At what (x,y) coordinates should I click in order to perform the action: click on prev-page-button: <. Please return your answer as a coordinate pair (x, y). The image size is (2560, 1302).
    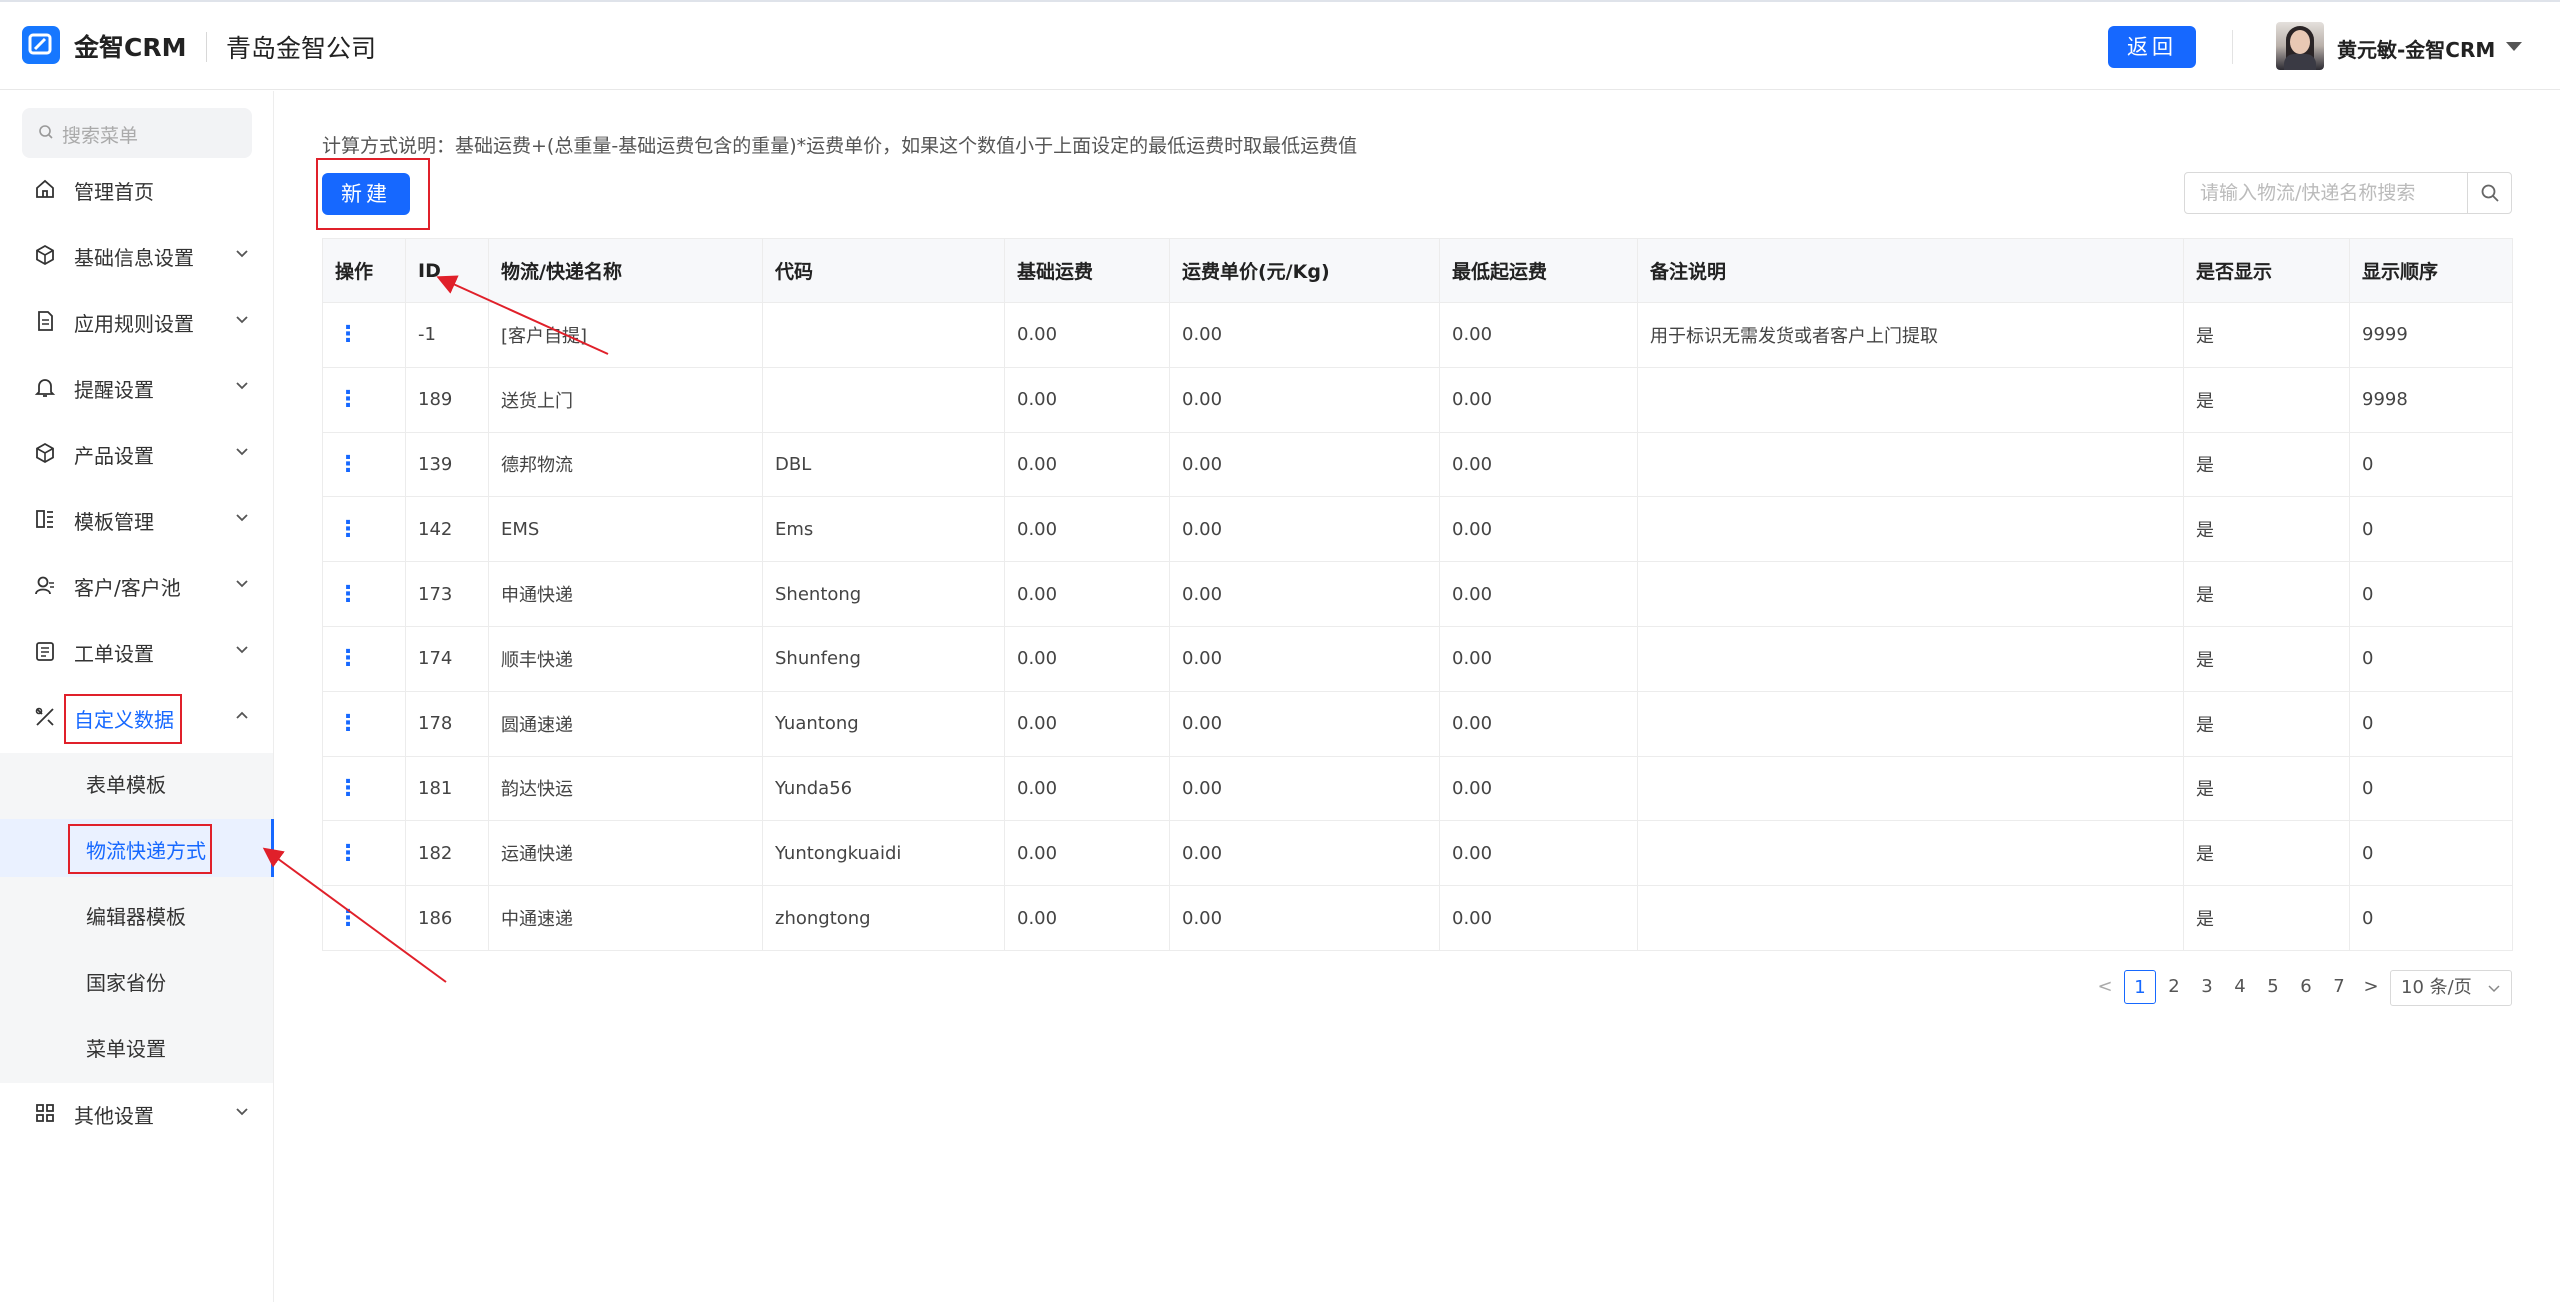
    Looking at the image, I should click on (2105, 987).